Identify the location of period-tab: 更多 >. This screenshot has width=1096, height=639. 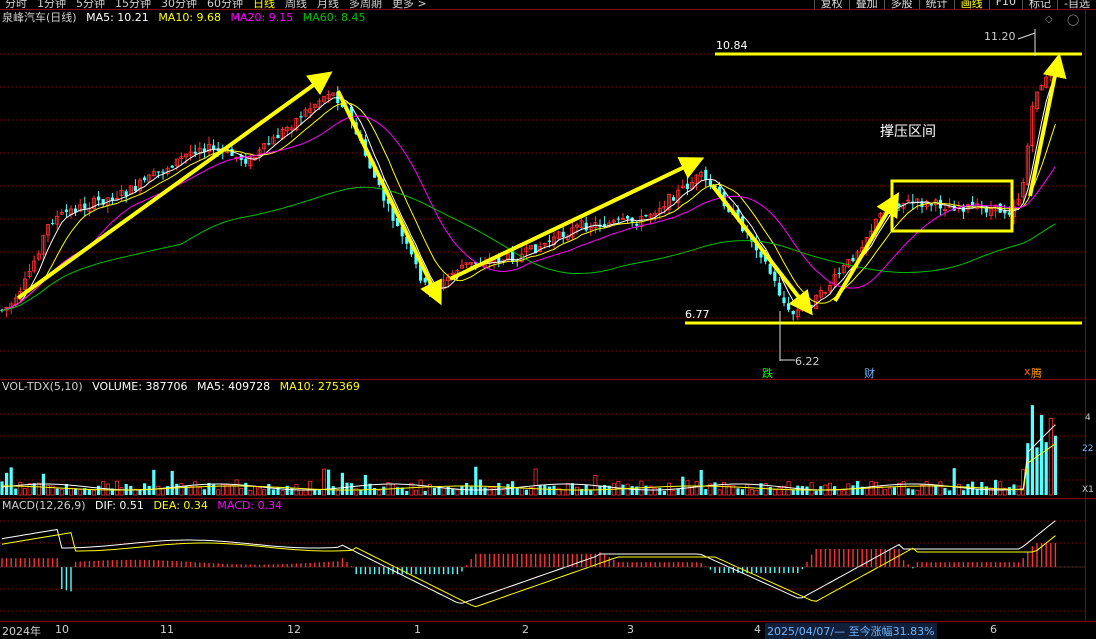
(409, 4).